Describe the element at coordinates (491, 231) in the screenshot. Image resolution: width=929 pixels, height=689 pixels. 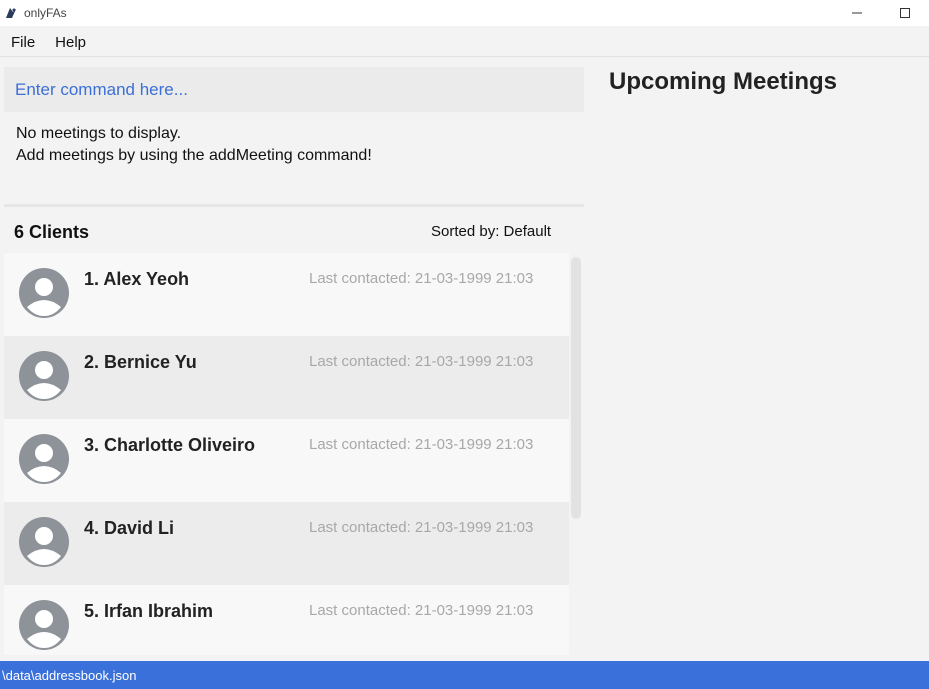
I see `sort-label: Sorted by: Default` at that location.